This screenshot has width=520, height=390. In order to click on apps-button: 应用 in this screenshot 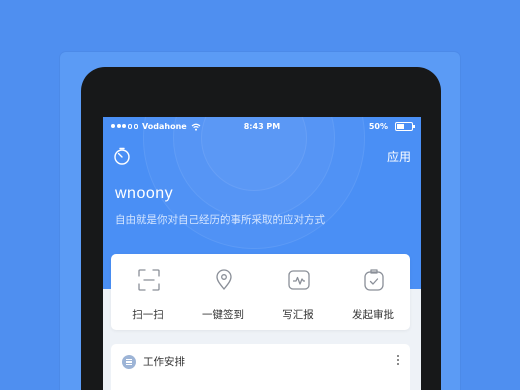, I will do `click(399, 156)`.